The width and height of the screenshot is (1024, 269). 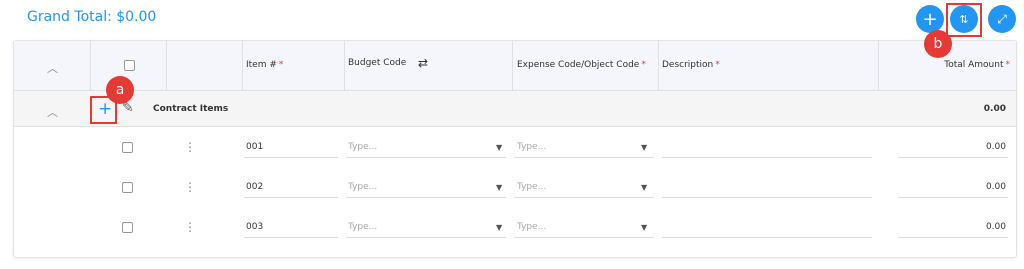 I want to click on select-all-checkbox, so click(x=129, y=65).